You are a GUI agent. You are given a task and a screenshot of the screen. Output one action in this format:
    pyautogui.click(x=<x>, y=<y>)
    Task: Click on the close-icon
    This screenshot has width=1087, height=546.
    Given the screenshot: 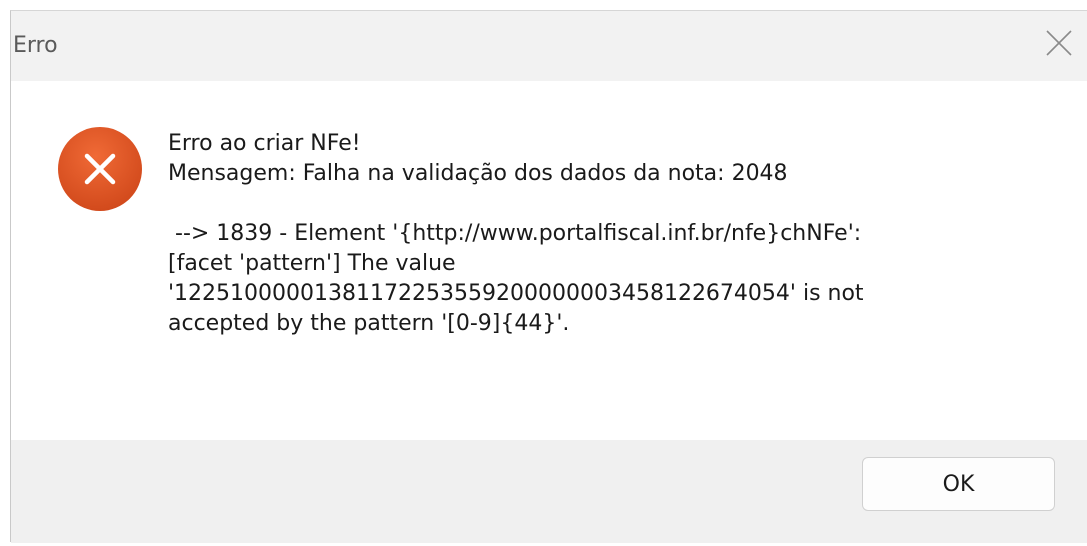 What is the action you would take?
    pyautogui.click(x=1059, y=43)
    